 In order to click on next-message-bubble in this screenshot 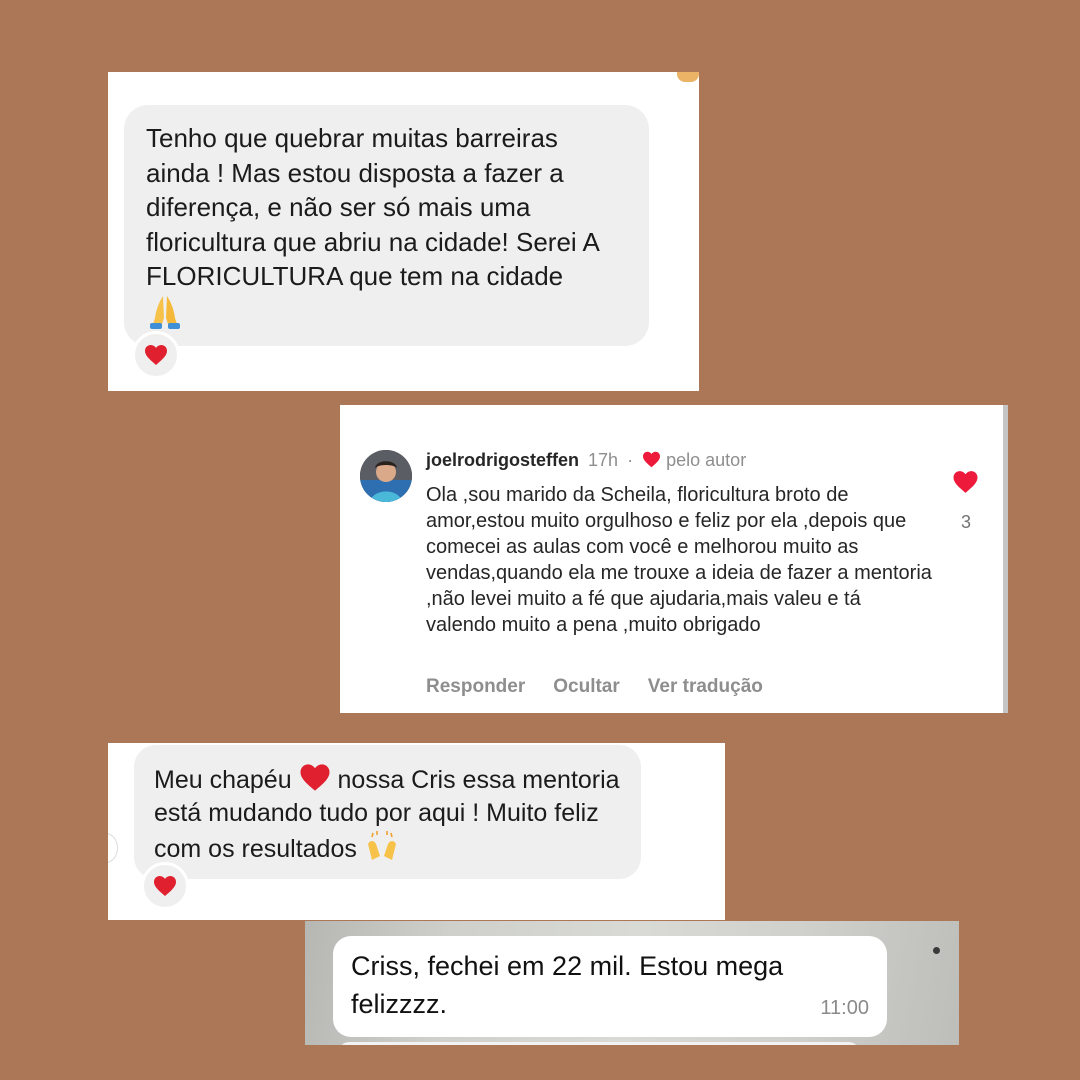, I will do `click(599, 1043)`.